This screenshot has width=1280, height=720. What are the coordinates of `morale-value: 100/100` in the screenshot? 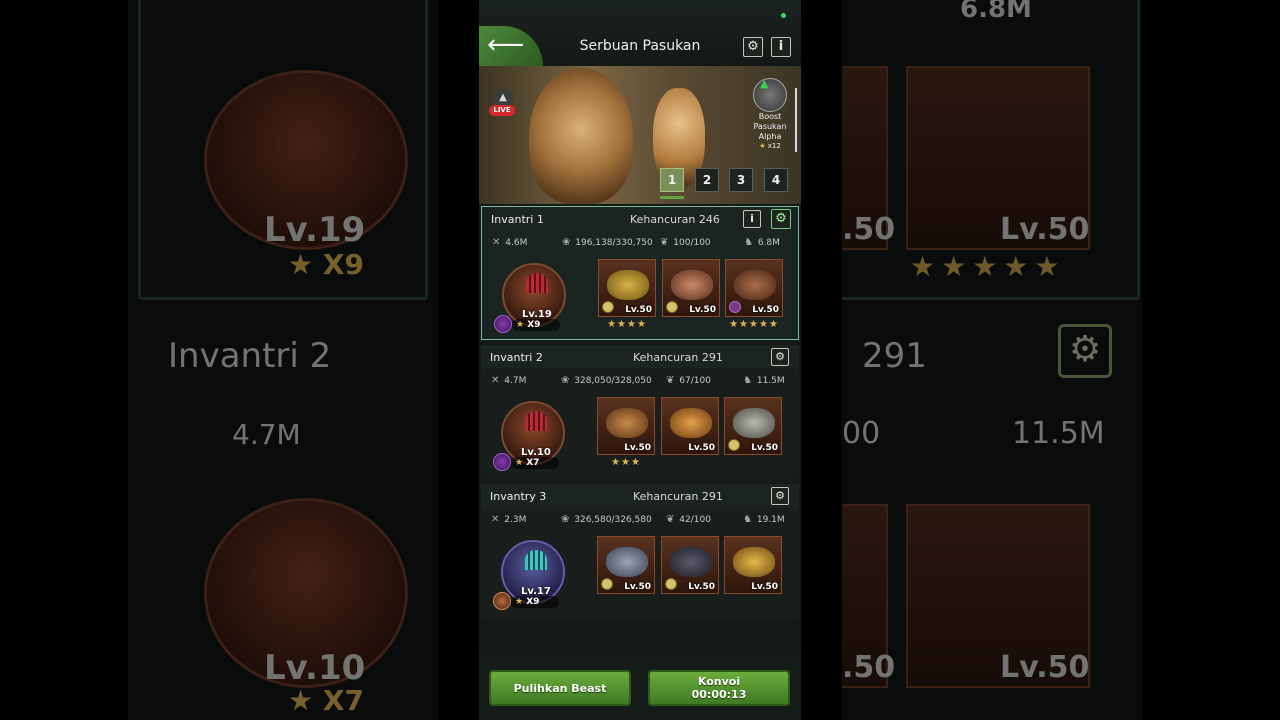 It's located at (692, 243).